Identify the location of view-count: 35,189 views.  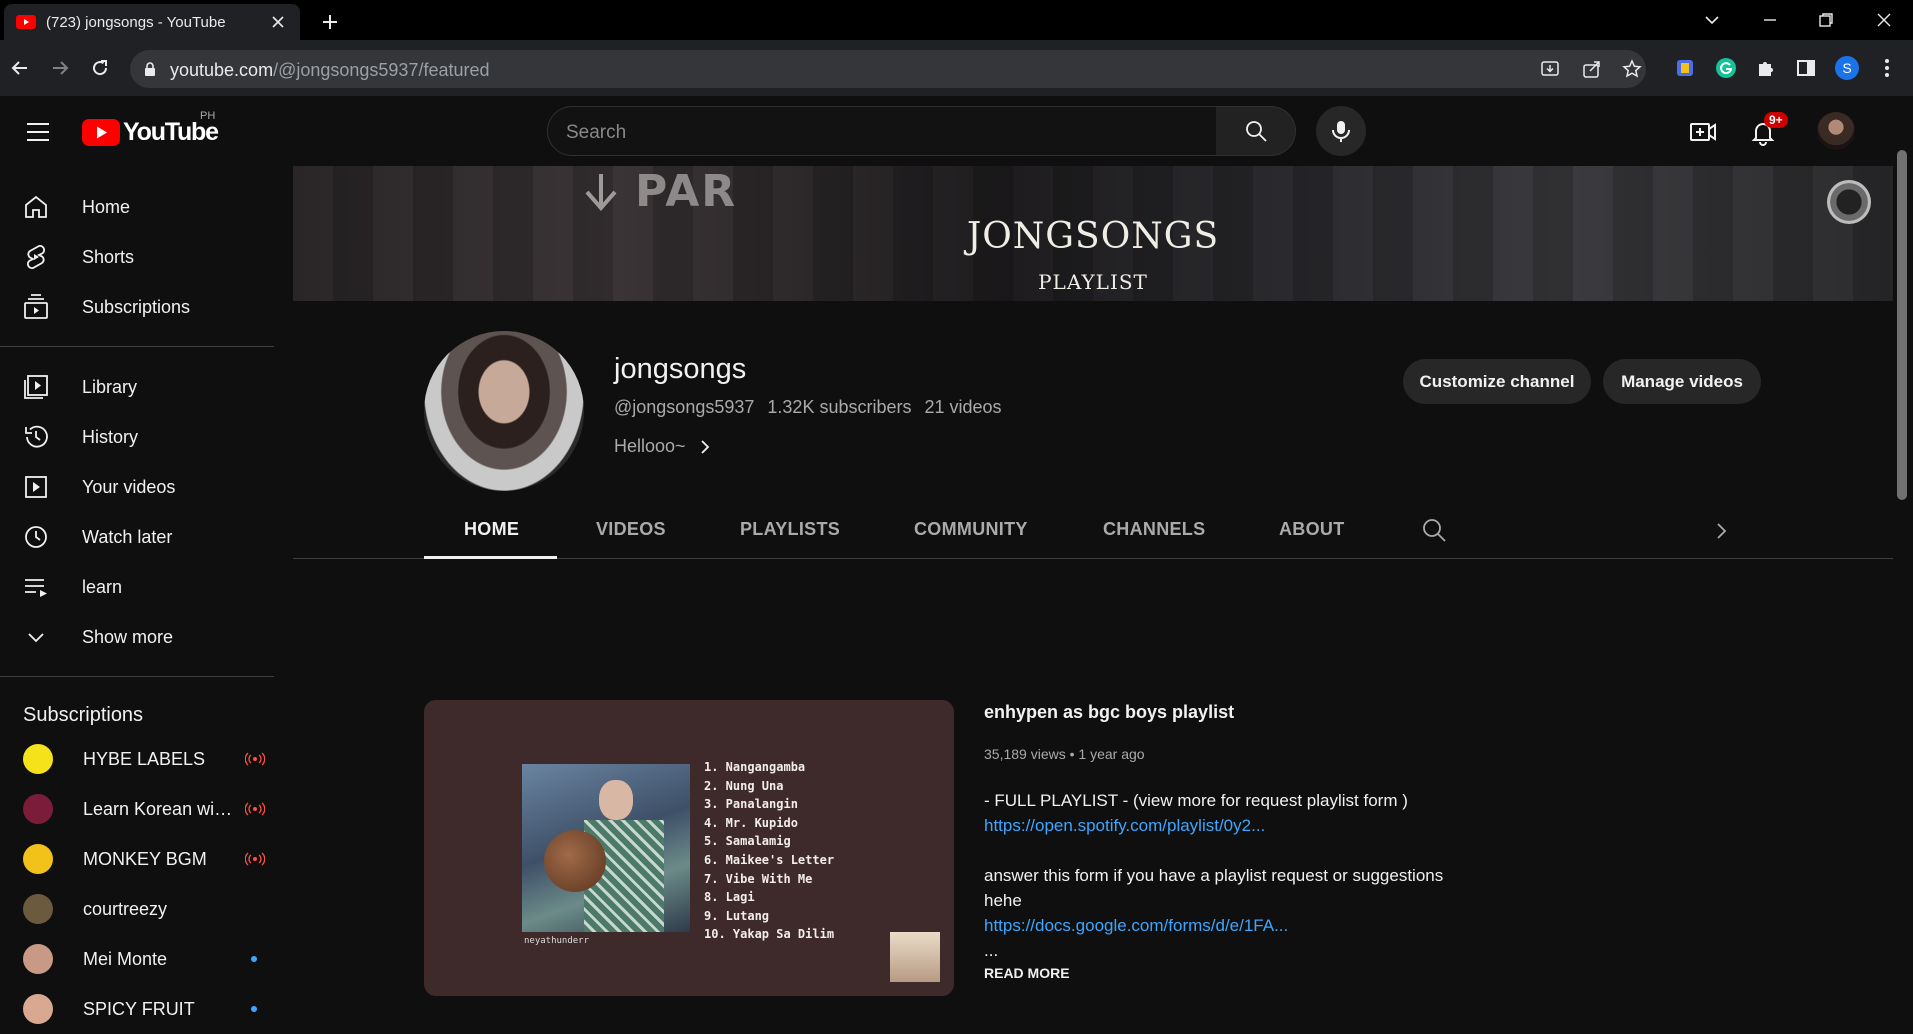
(1025, 754).